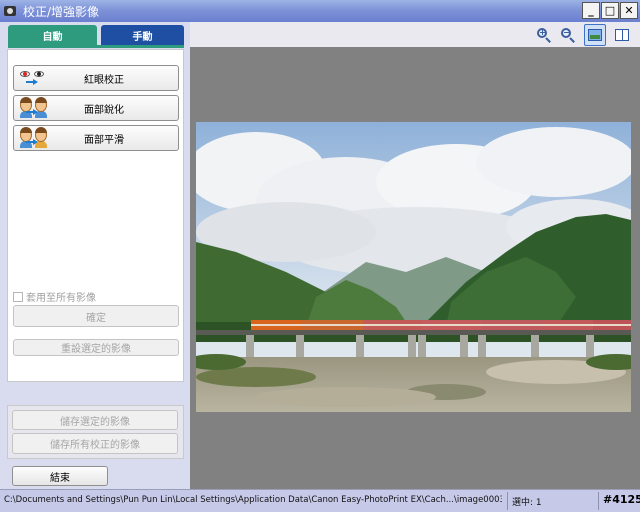 This screenshot has height=512, width=640. I want to click on zoom-out-button, so click(568, 35).